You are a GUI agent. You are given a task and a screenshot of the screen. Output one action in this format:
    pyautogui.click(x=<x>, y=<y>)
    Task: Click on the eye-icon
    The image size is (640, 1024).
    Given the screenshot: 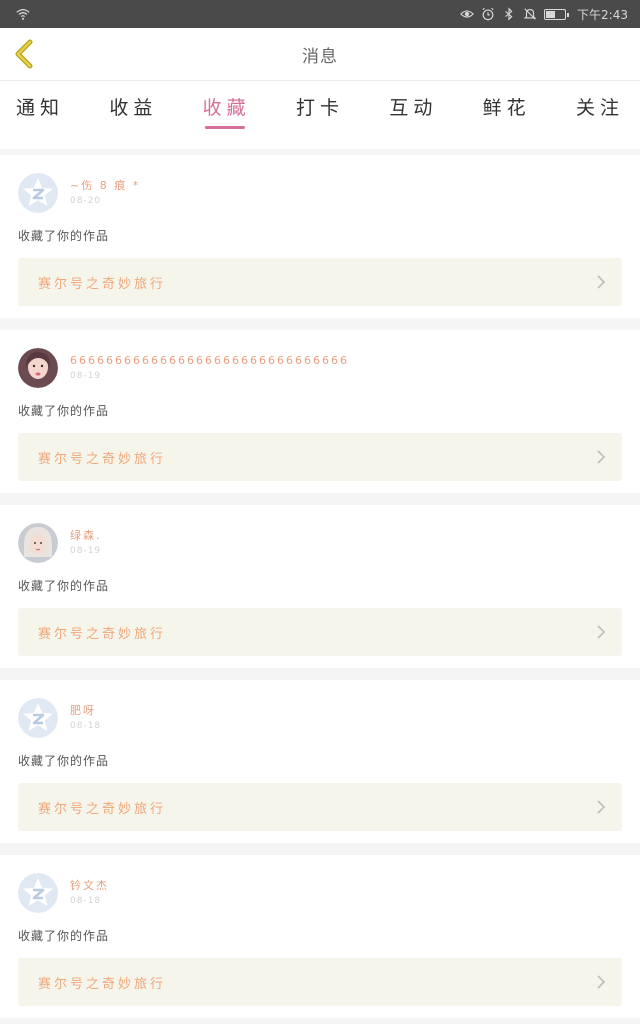 What is the action you would take?
    pyautogui.click(x=467, y=14)
    